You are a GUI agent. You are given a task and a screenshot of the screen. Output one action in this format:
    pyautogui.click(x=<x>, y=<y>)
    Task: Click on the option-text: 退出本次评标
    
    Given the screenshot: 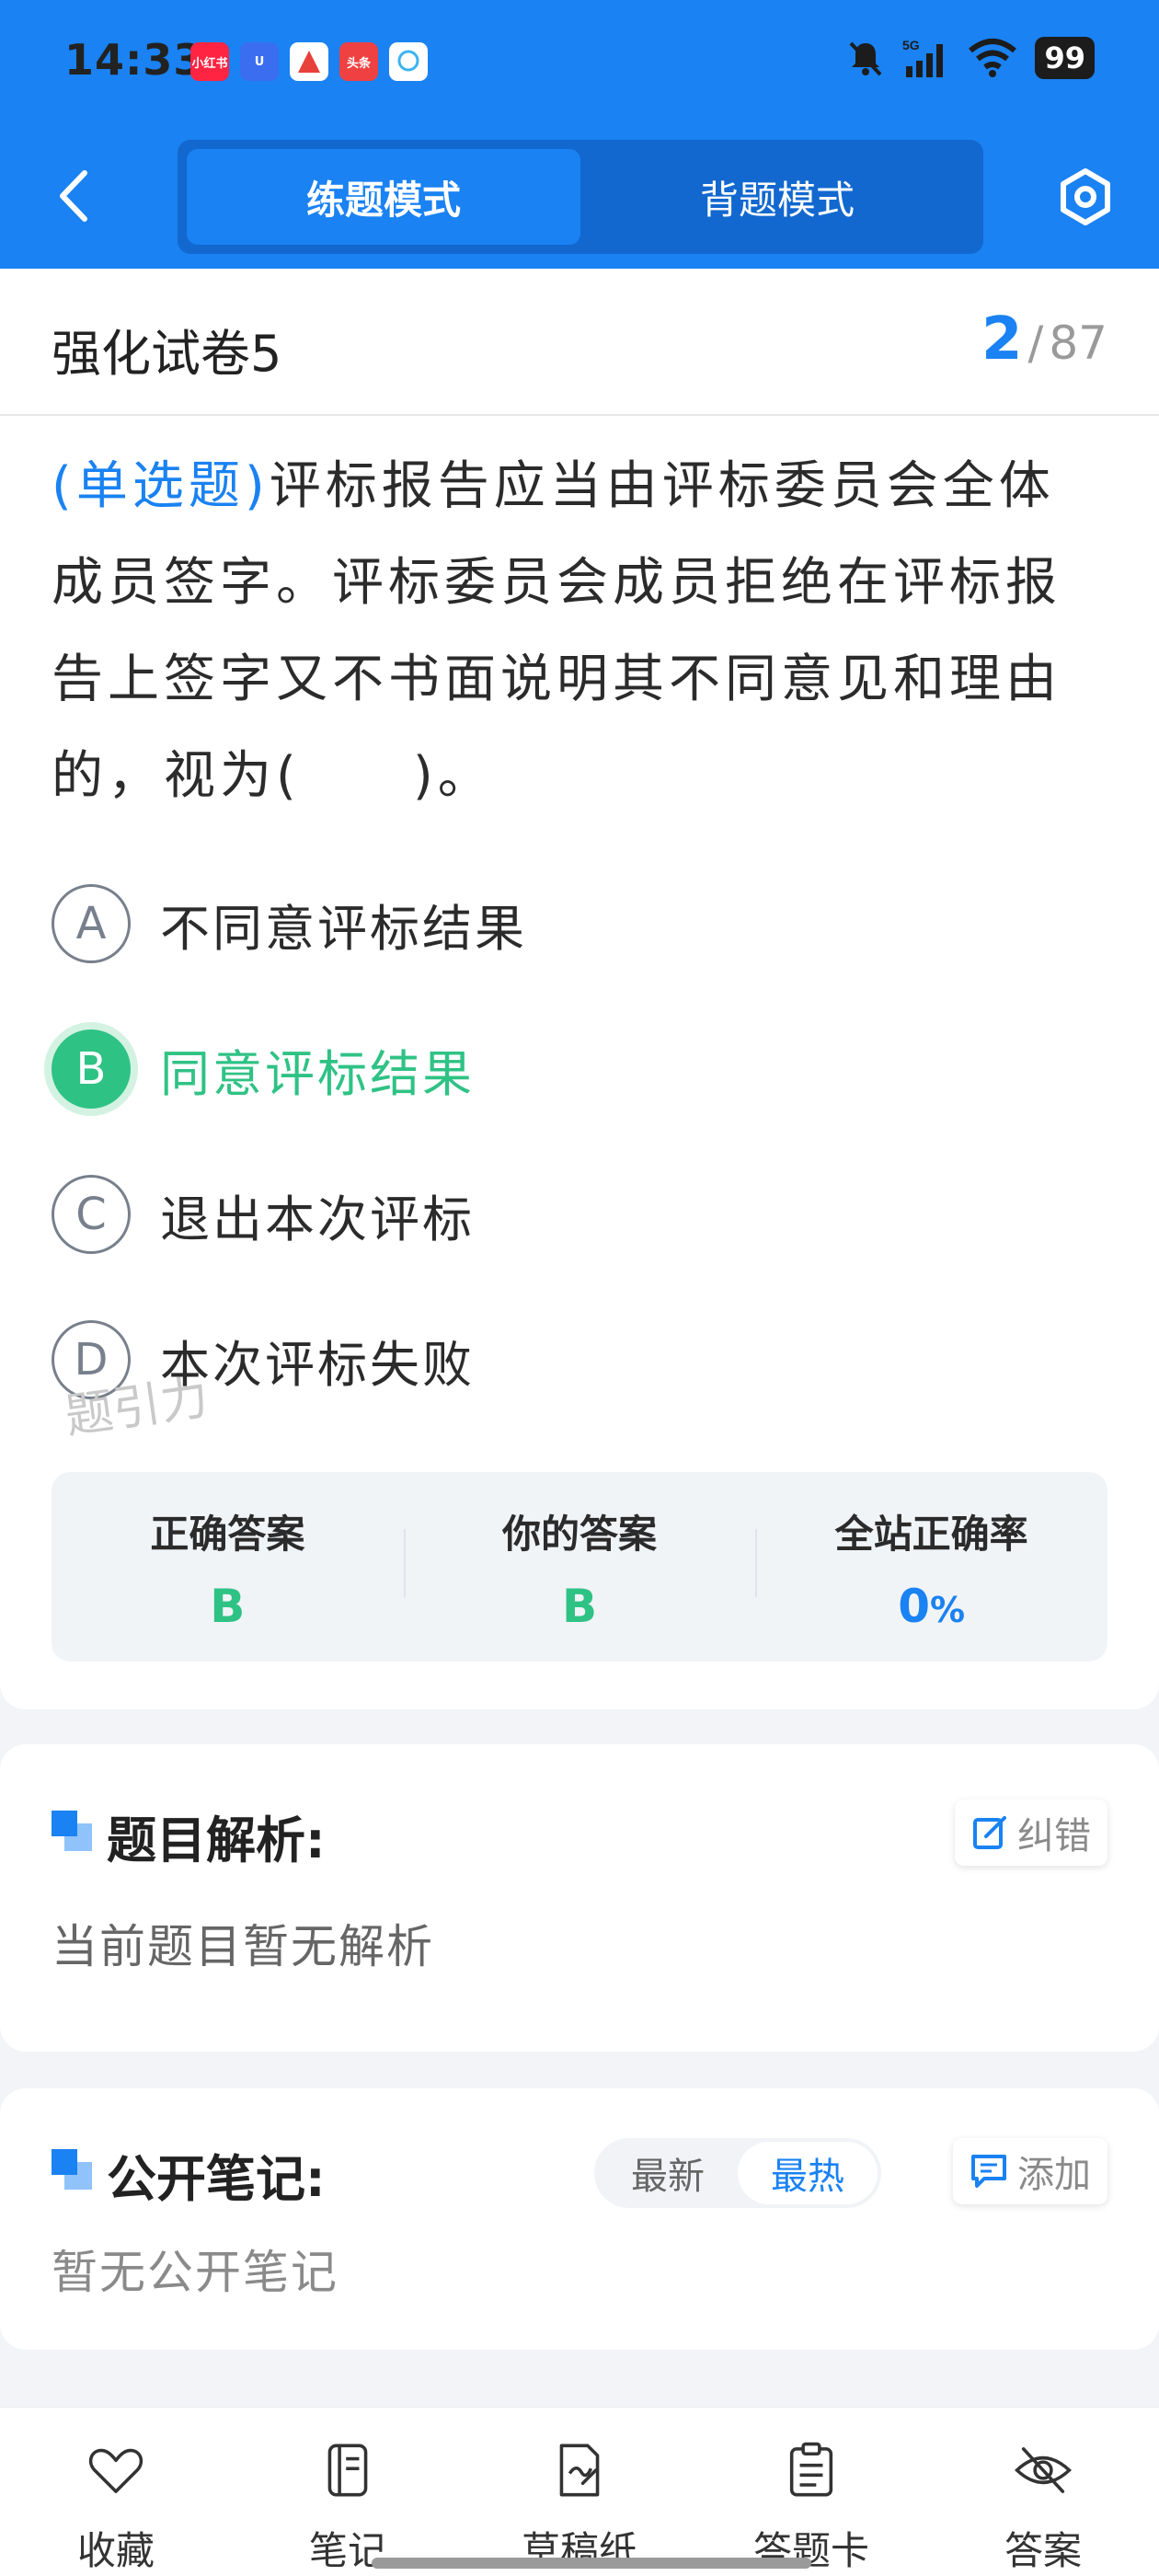 What is the action you would take?
    pyautogui.click(x=317, y=1219)
    